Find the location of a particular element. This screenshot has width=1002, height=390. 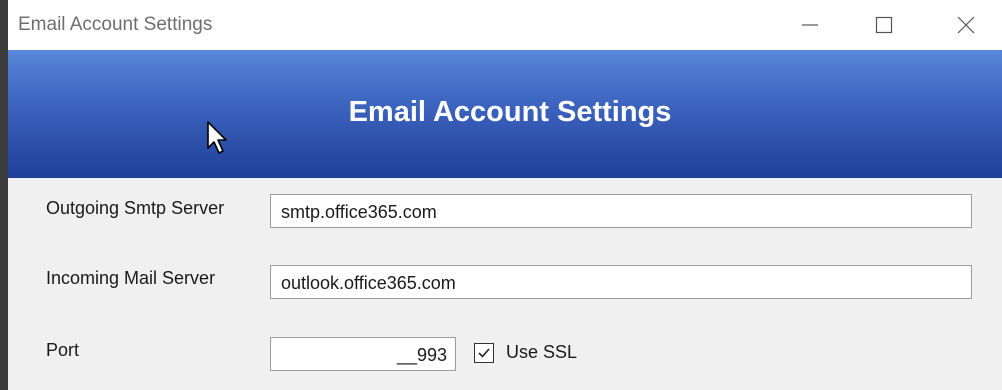

smtp-server-label: Outgoing Smtp Server is located at coordinates (135, 208).